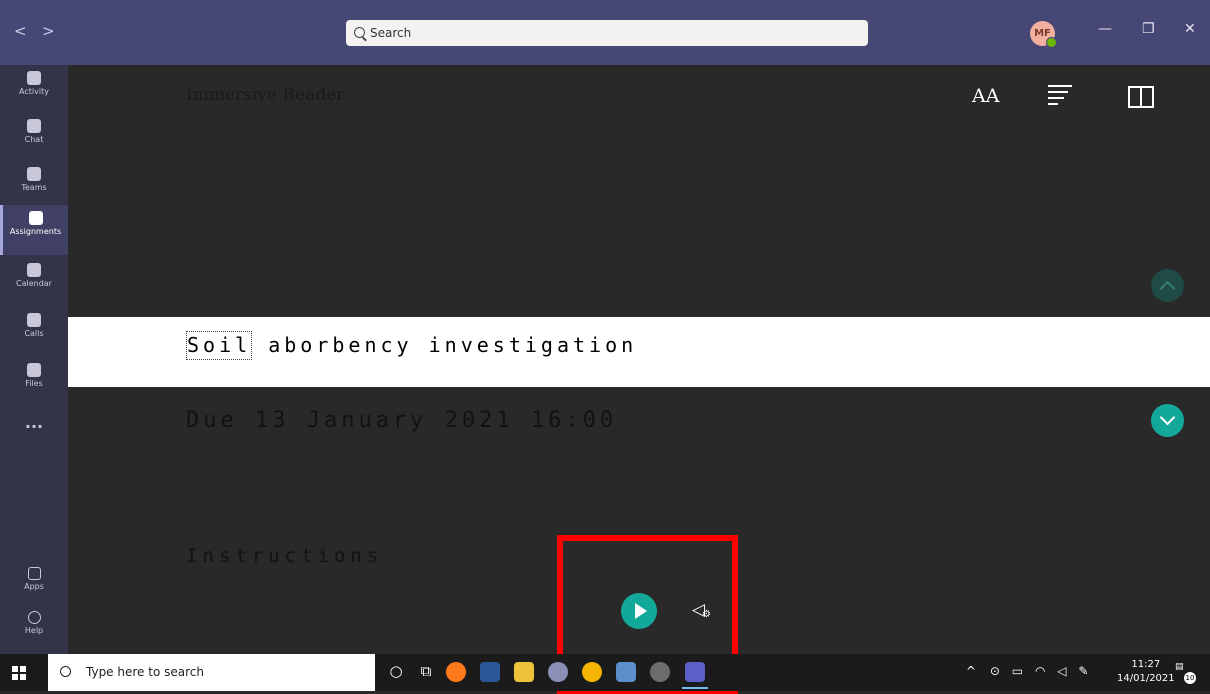 This screenshot has width=1210, height=694. What do you see at coordinates (211, 672) in the screenshot?
I see `taskbar-search-input: Type here to search` at bounding box center [211, 672].